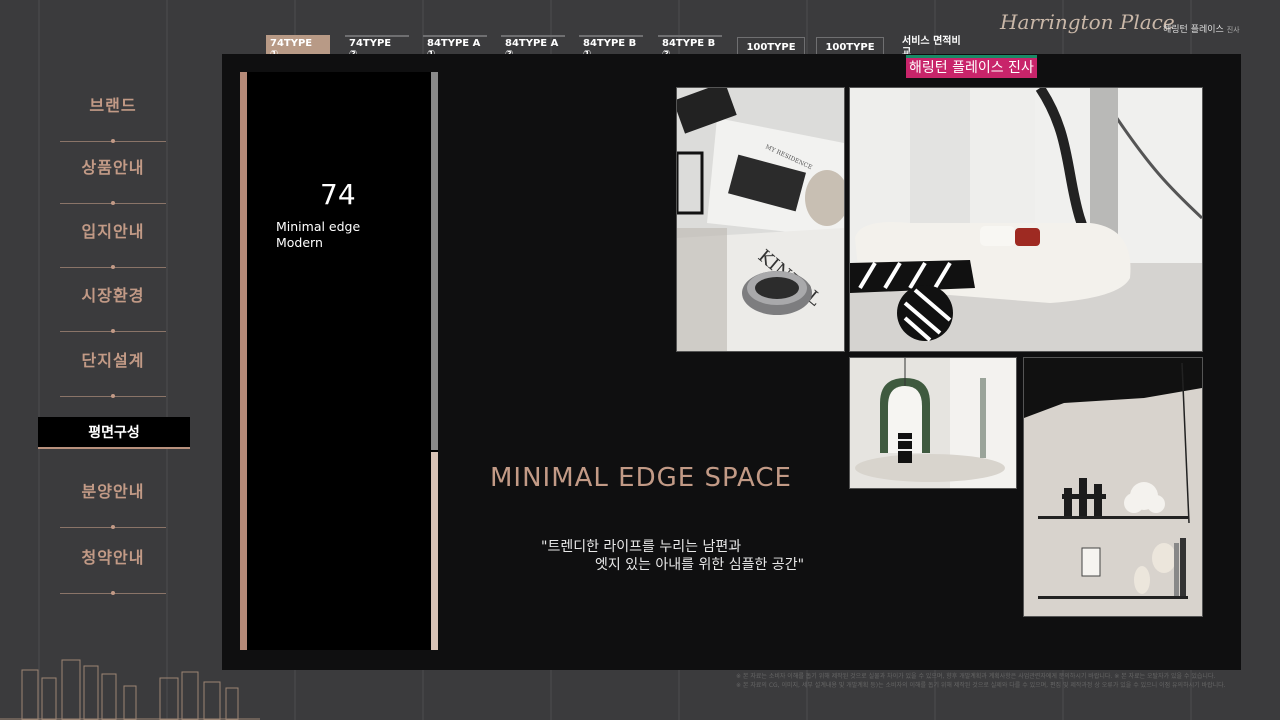 This screenshot has width=1280, height=720. What do you see at coordinates (113, 242) in the screenshot?
I see `sidebar-item-location: 입지안내` at bounding box center [113, 242].